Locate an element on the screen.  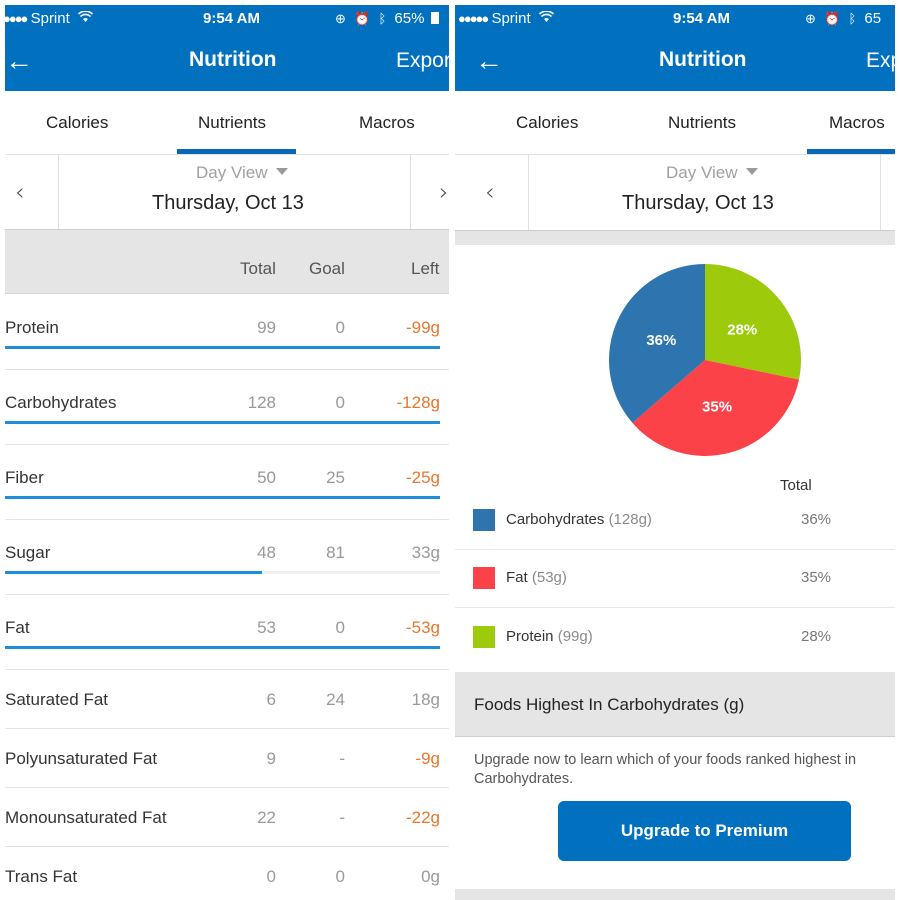
row-divider is located at coordinates (675, 607).